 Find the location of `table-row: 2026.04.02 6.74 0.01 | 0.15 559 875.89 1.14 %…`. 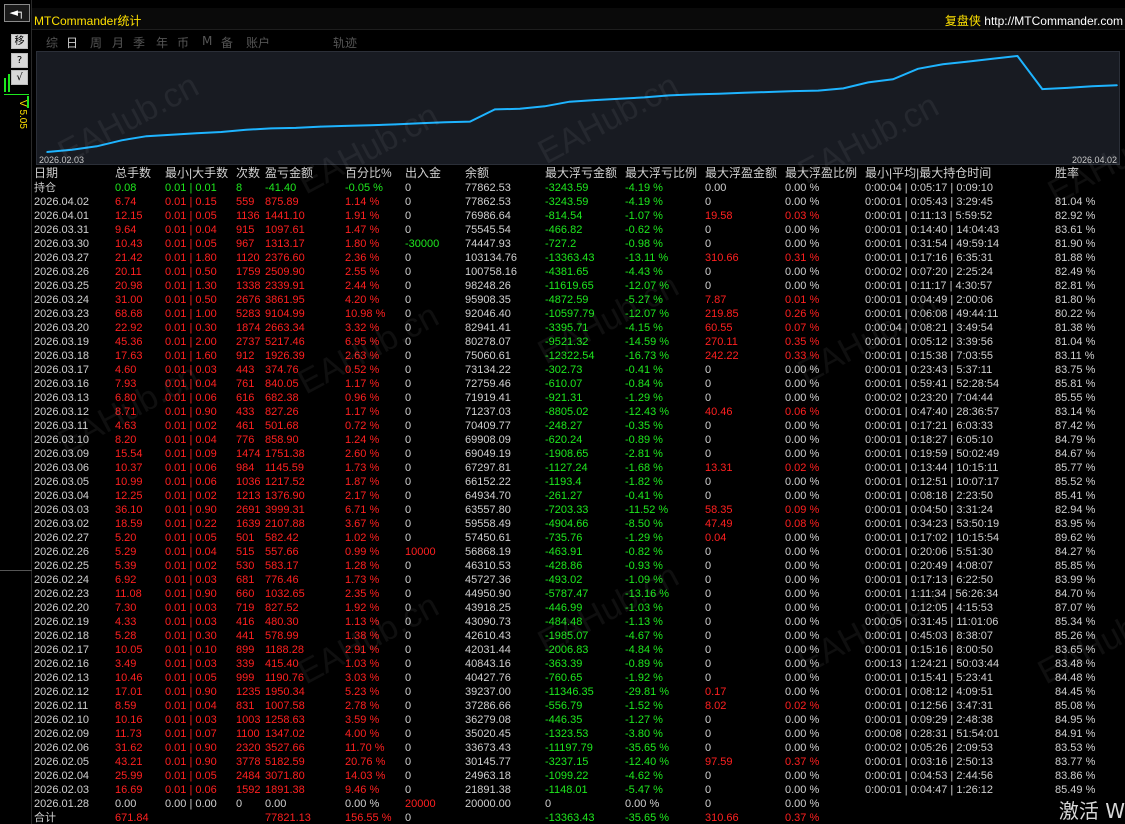

table-row: 2026.04.02 6.74 0.01 | 0.15 559 875.89 1.14 %… is located at coordinates (578, 202).